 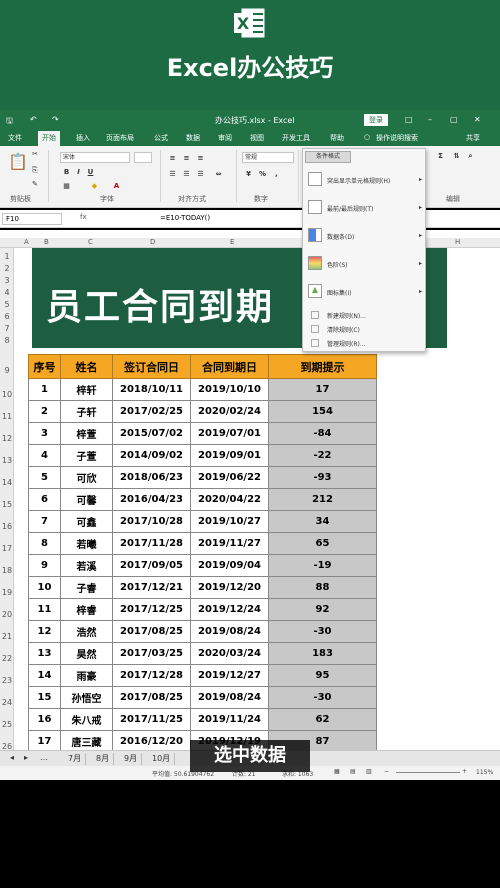 I want to click on cell-sign-date: 2017/09/05, so click(x=151, y=565).